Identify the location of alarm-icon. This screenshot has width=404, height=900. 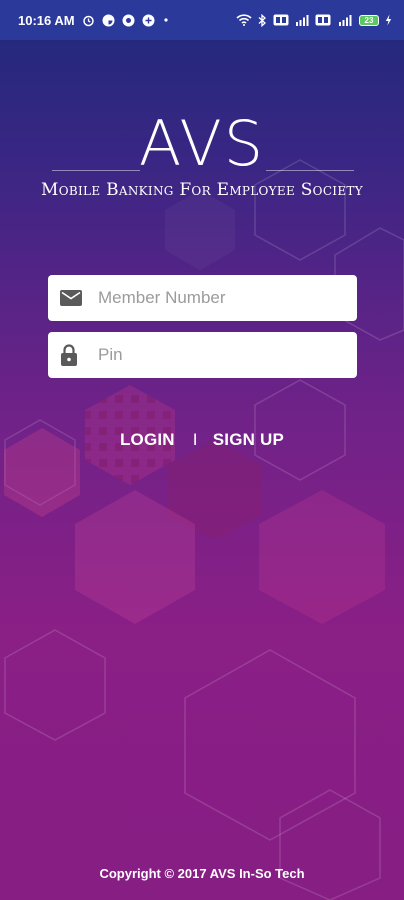
(88, 20).